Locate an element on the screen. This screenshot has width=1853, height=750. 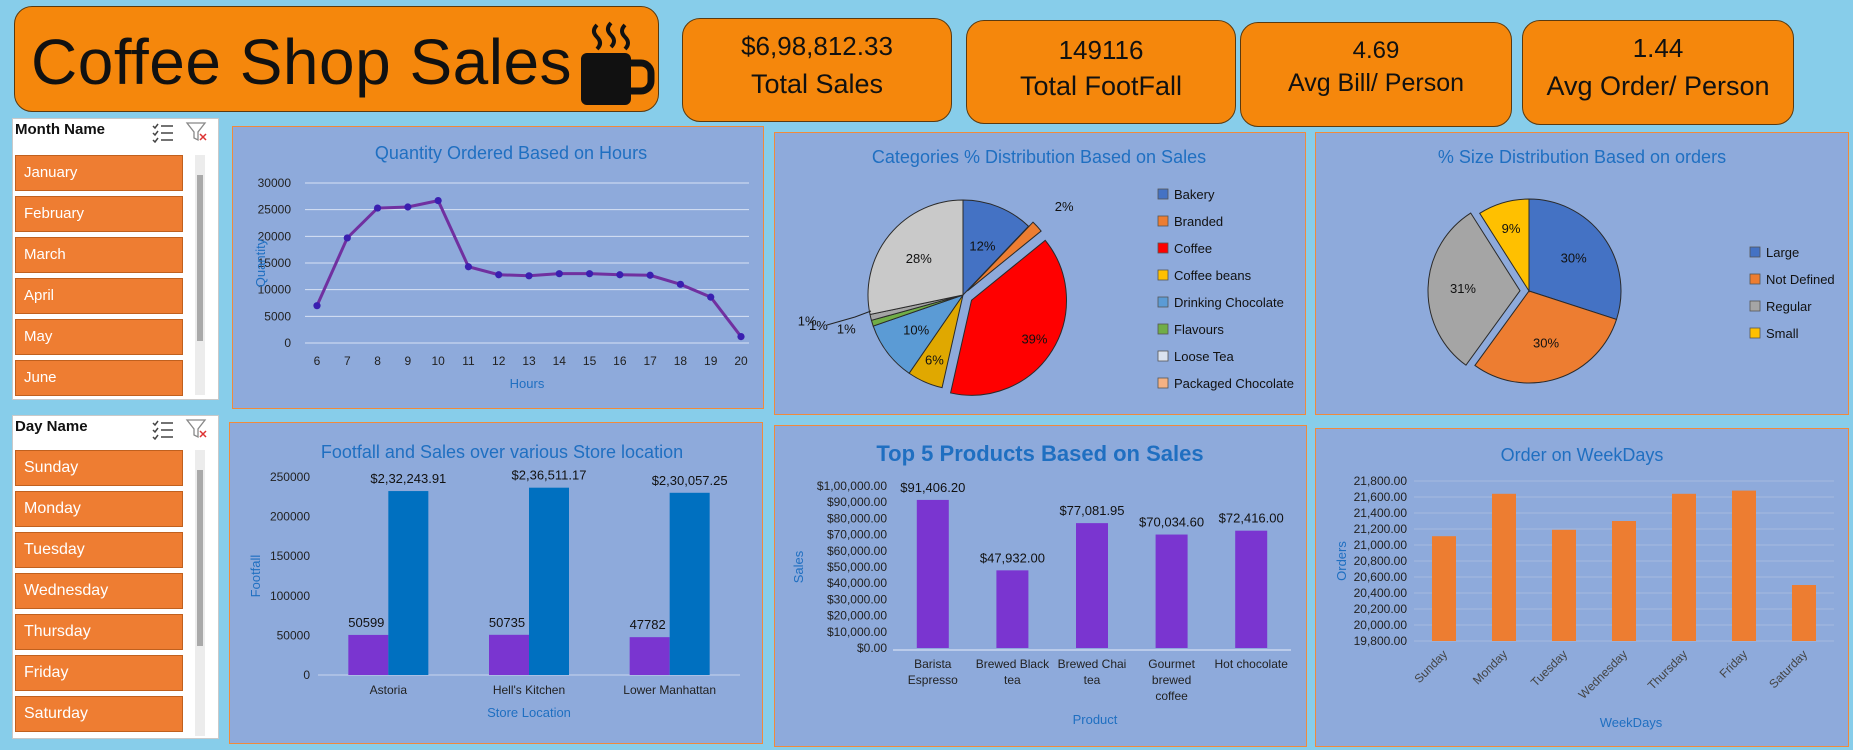
y-tick-label: 21,600.00 is located at coordinates (1381, 497).